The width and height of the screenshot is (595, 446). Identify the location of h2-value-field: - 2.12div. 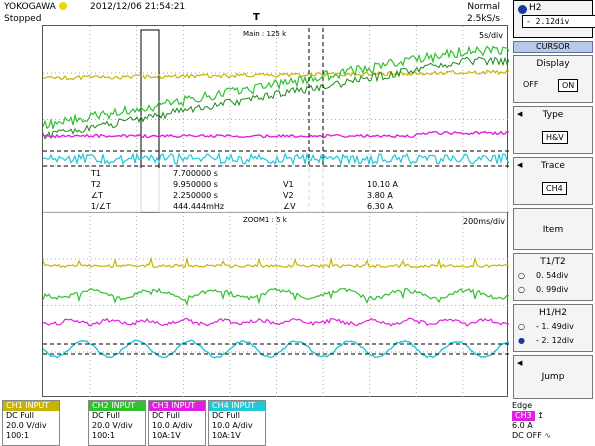
(558, 21).